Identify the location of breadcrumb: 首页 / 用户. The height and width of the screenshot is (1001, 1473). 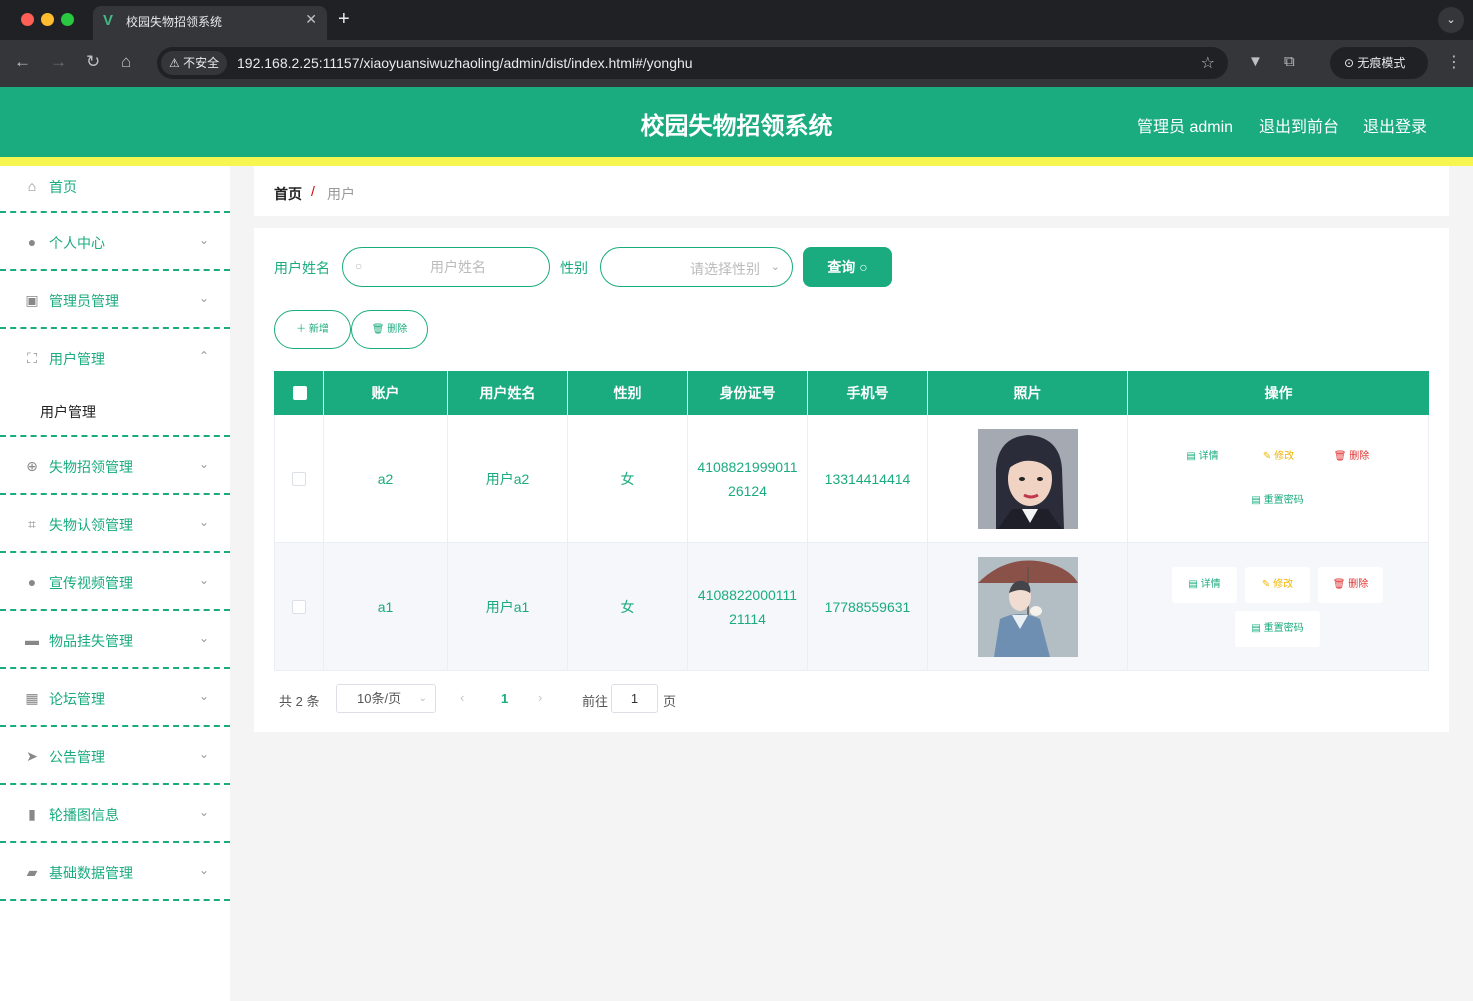
(851, 191).